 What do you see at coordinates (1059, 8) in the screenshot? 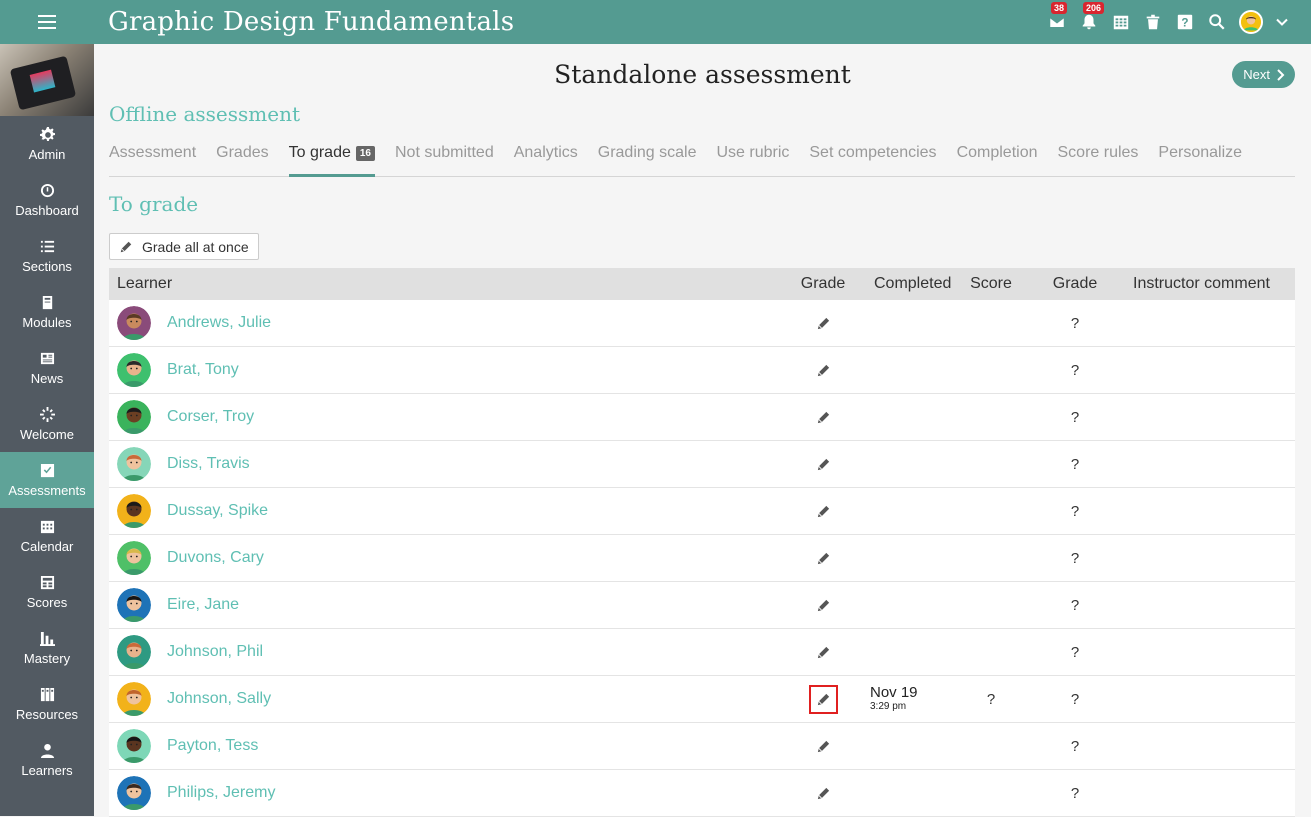
I see `messages-badge: 38` at bounding box center [1059, 8].